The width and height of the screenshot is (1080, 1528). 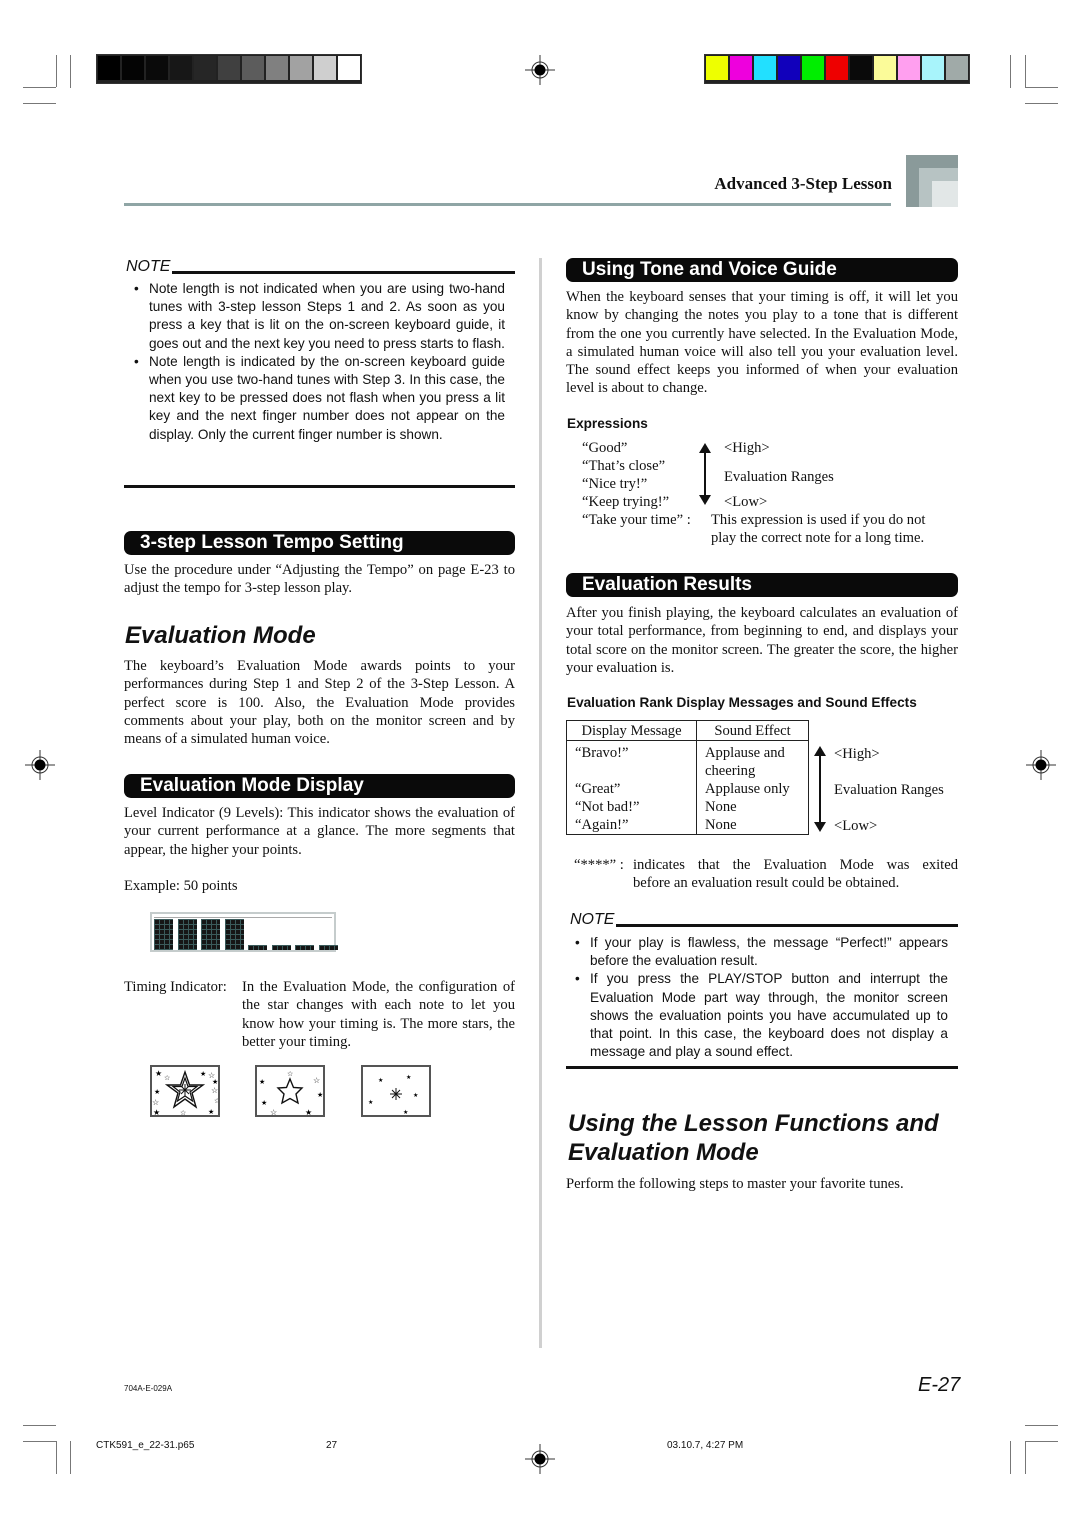 What do you see at coordinates (752, 789) in the screenshot?
I see `sound-effect-cell: Applause only` at bounding box center [752, 789].